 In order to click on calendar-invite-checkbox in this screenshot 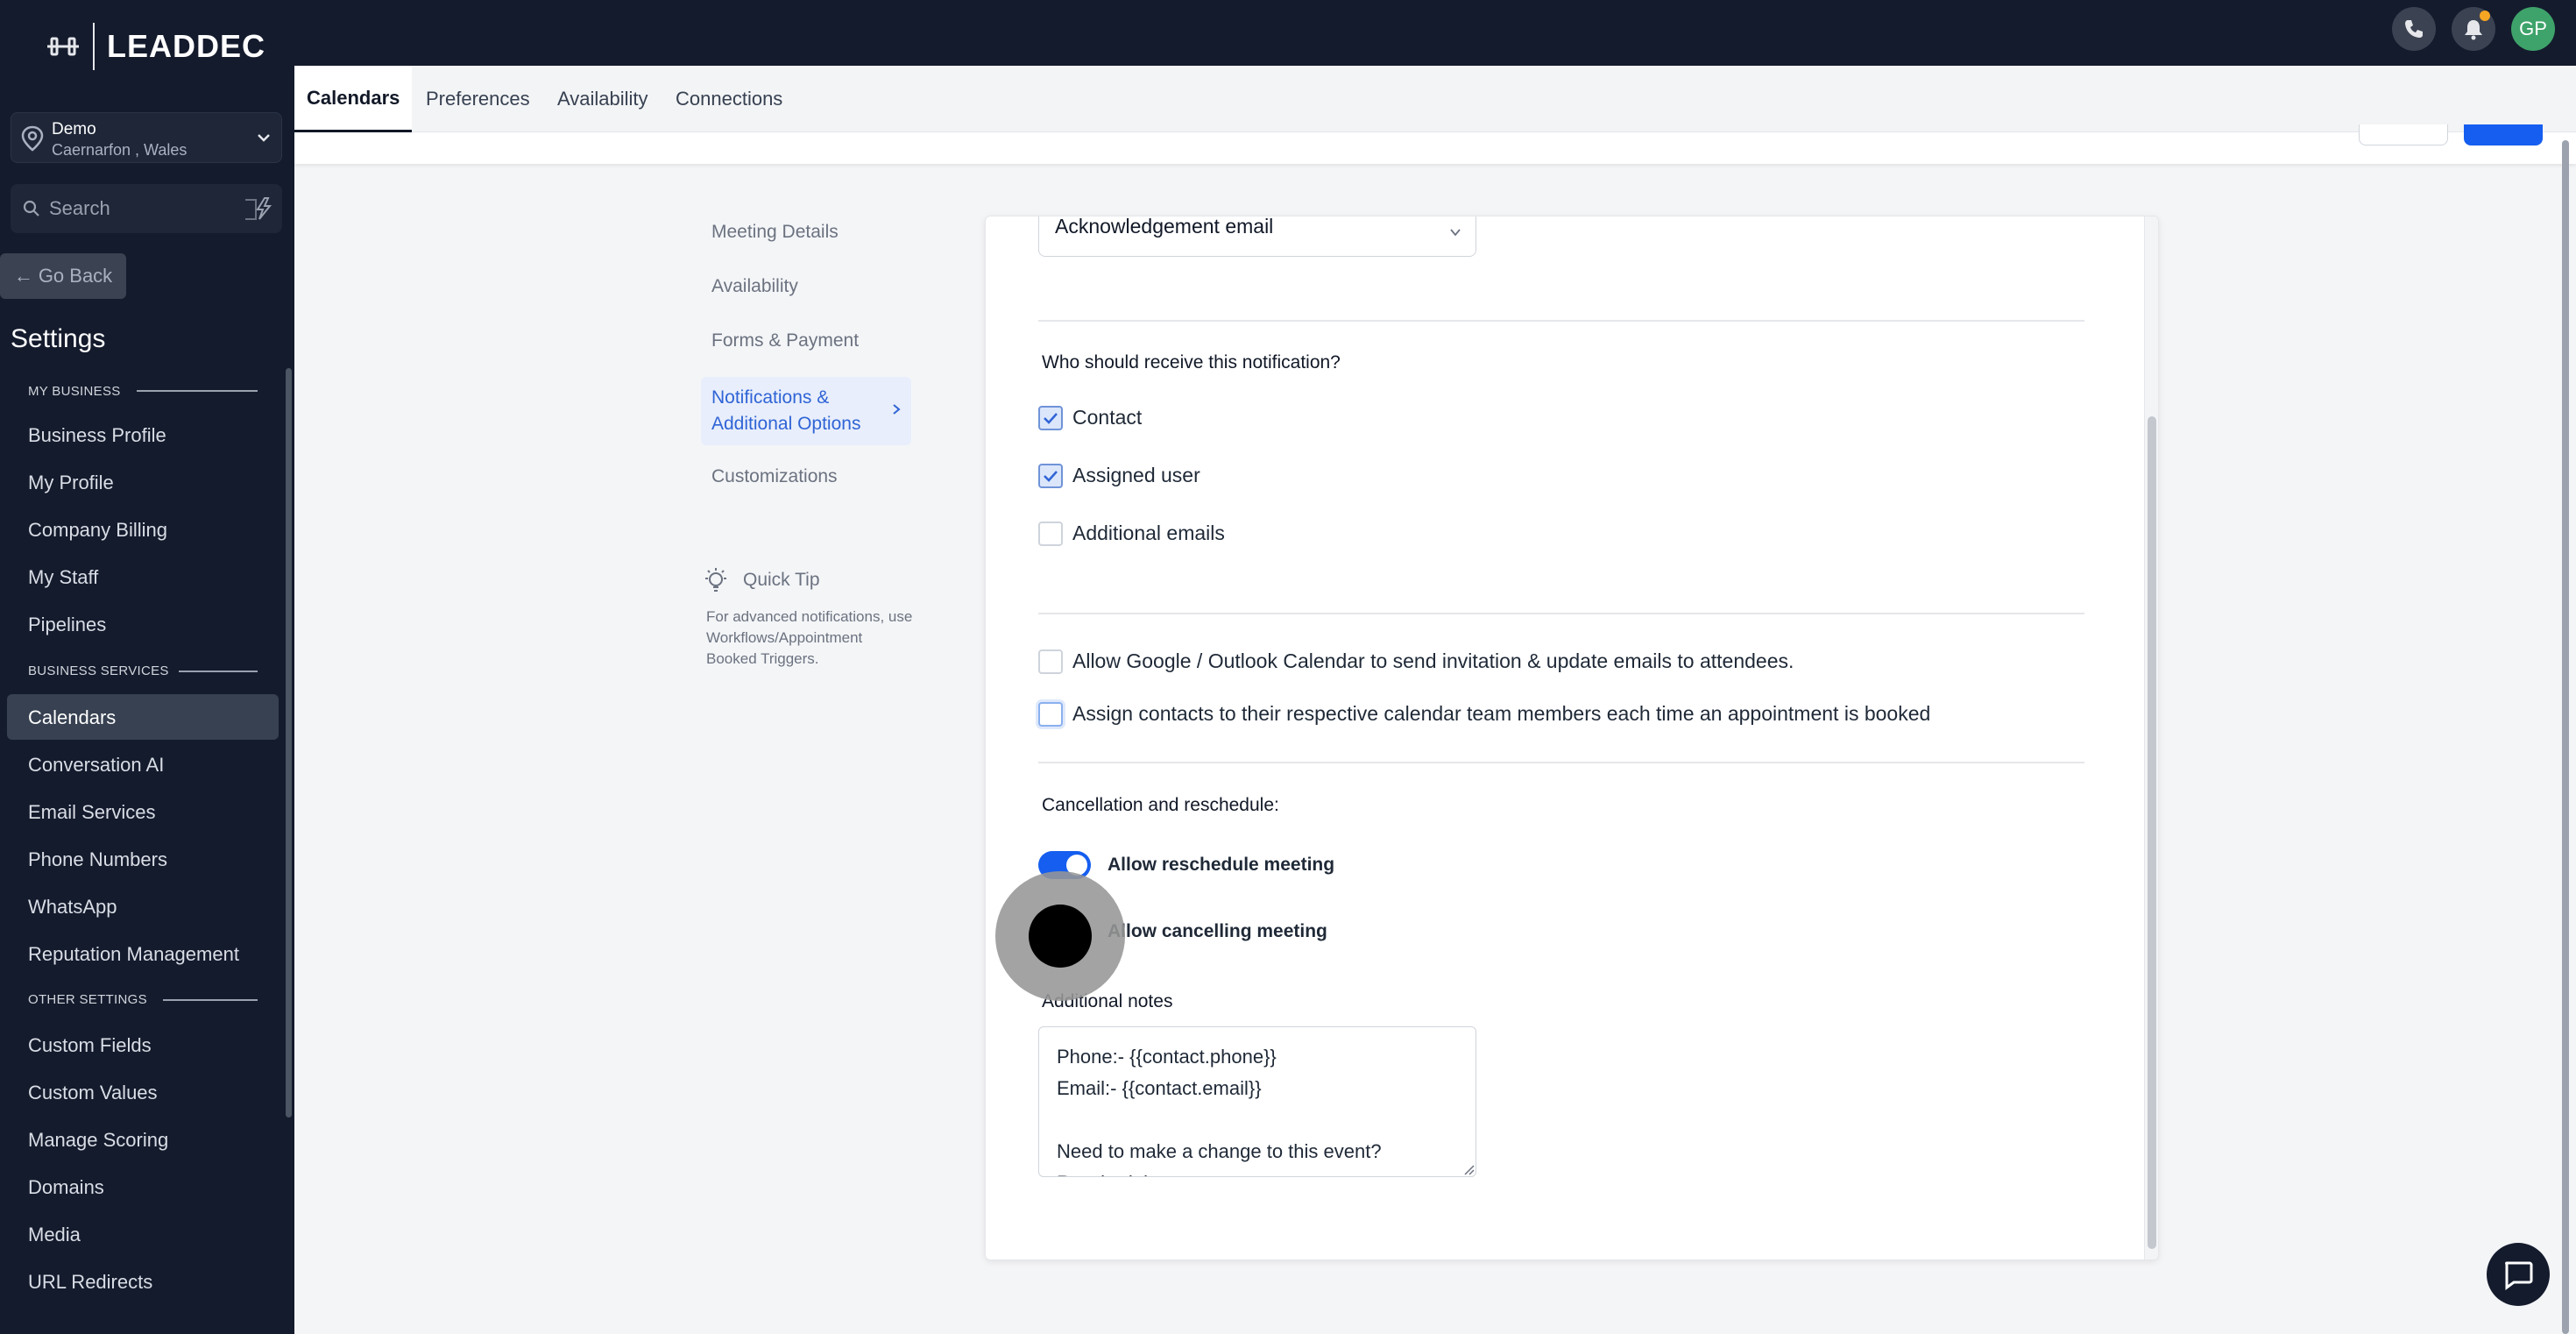, I will do `click(1050, 661)`.